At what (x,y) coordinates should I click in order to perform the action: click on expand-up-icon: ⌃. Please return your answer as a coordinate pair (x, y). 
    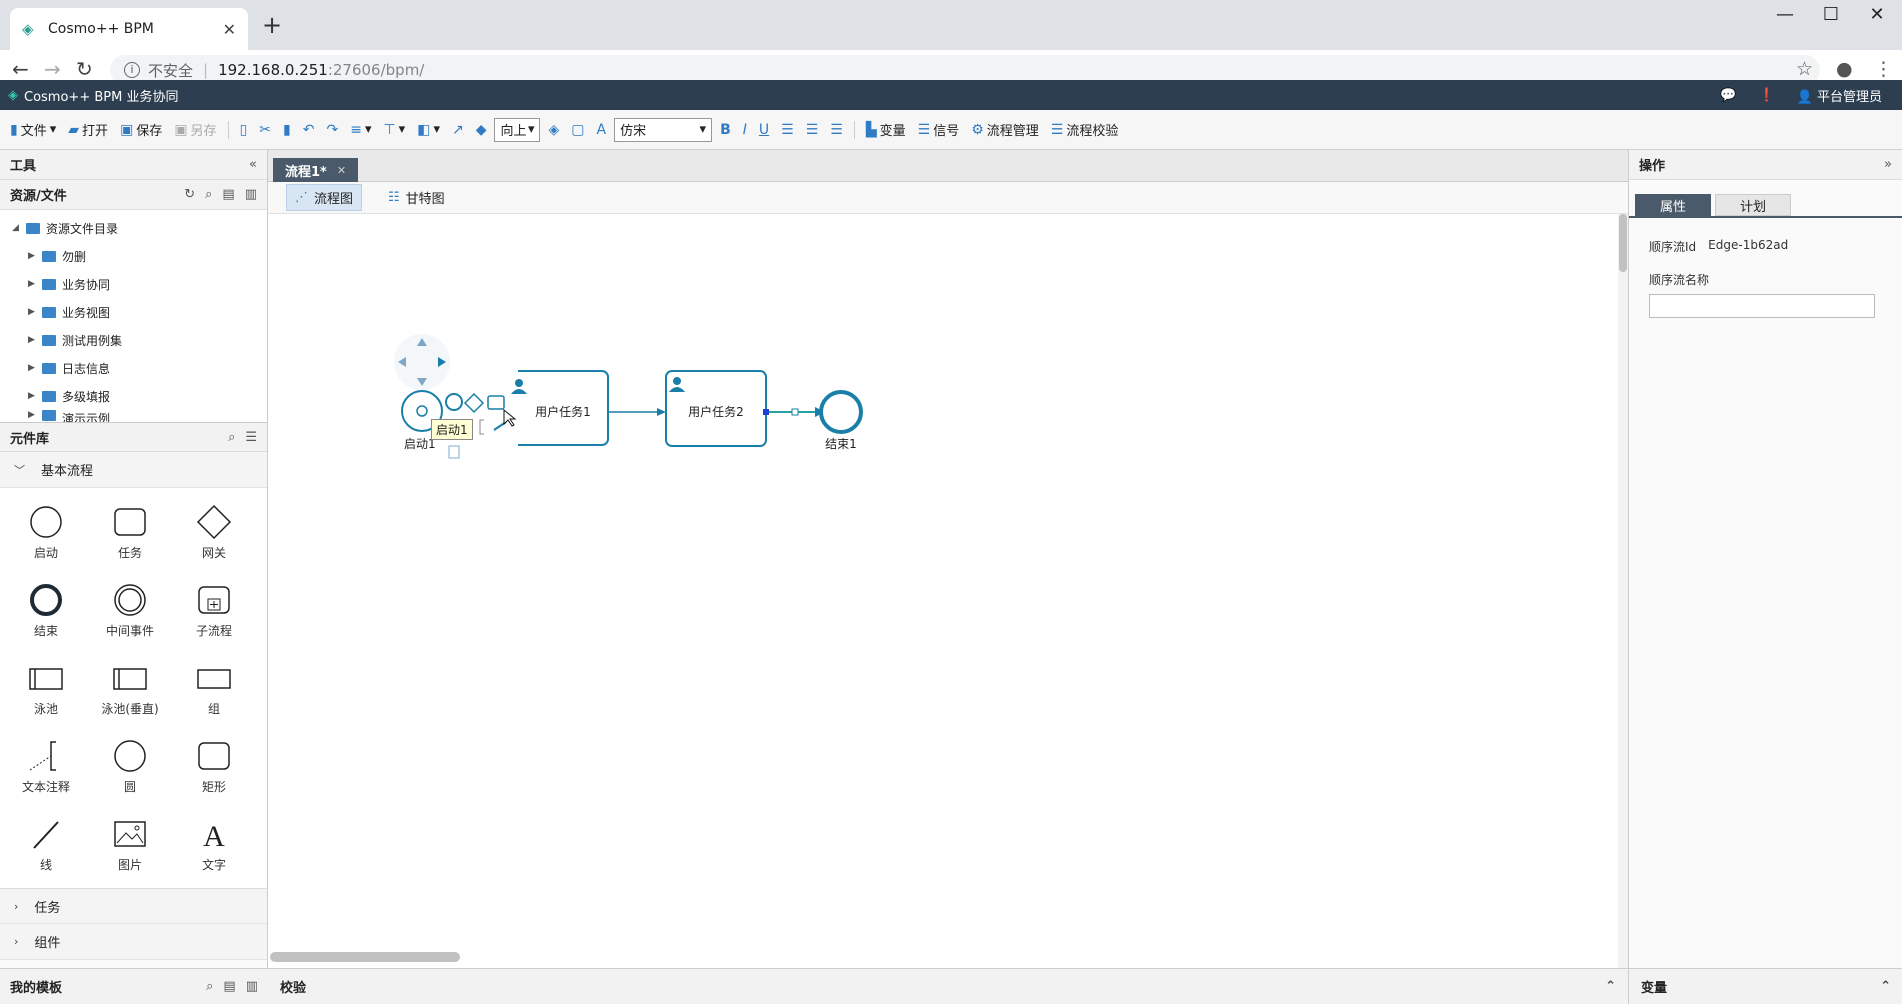
    Looking at the image, I should click on (1610, 986).